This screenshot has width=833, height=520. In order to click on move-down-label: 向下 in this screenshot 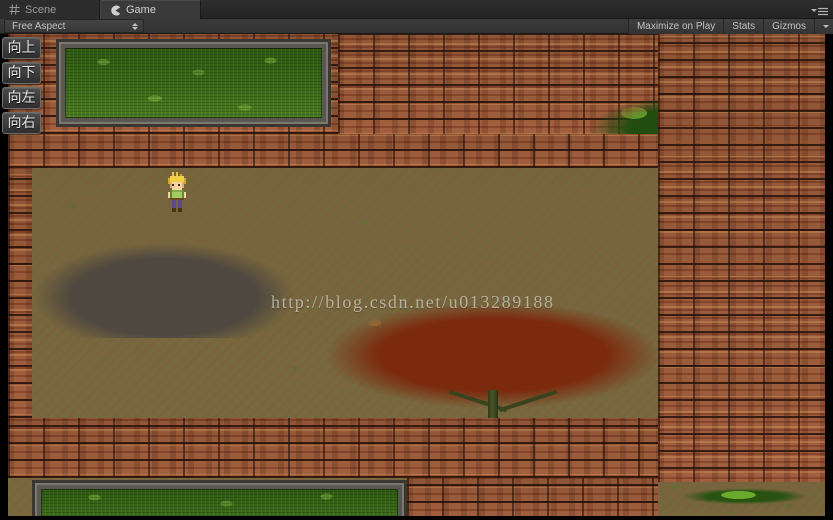, I will do `click(21, 73)`.